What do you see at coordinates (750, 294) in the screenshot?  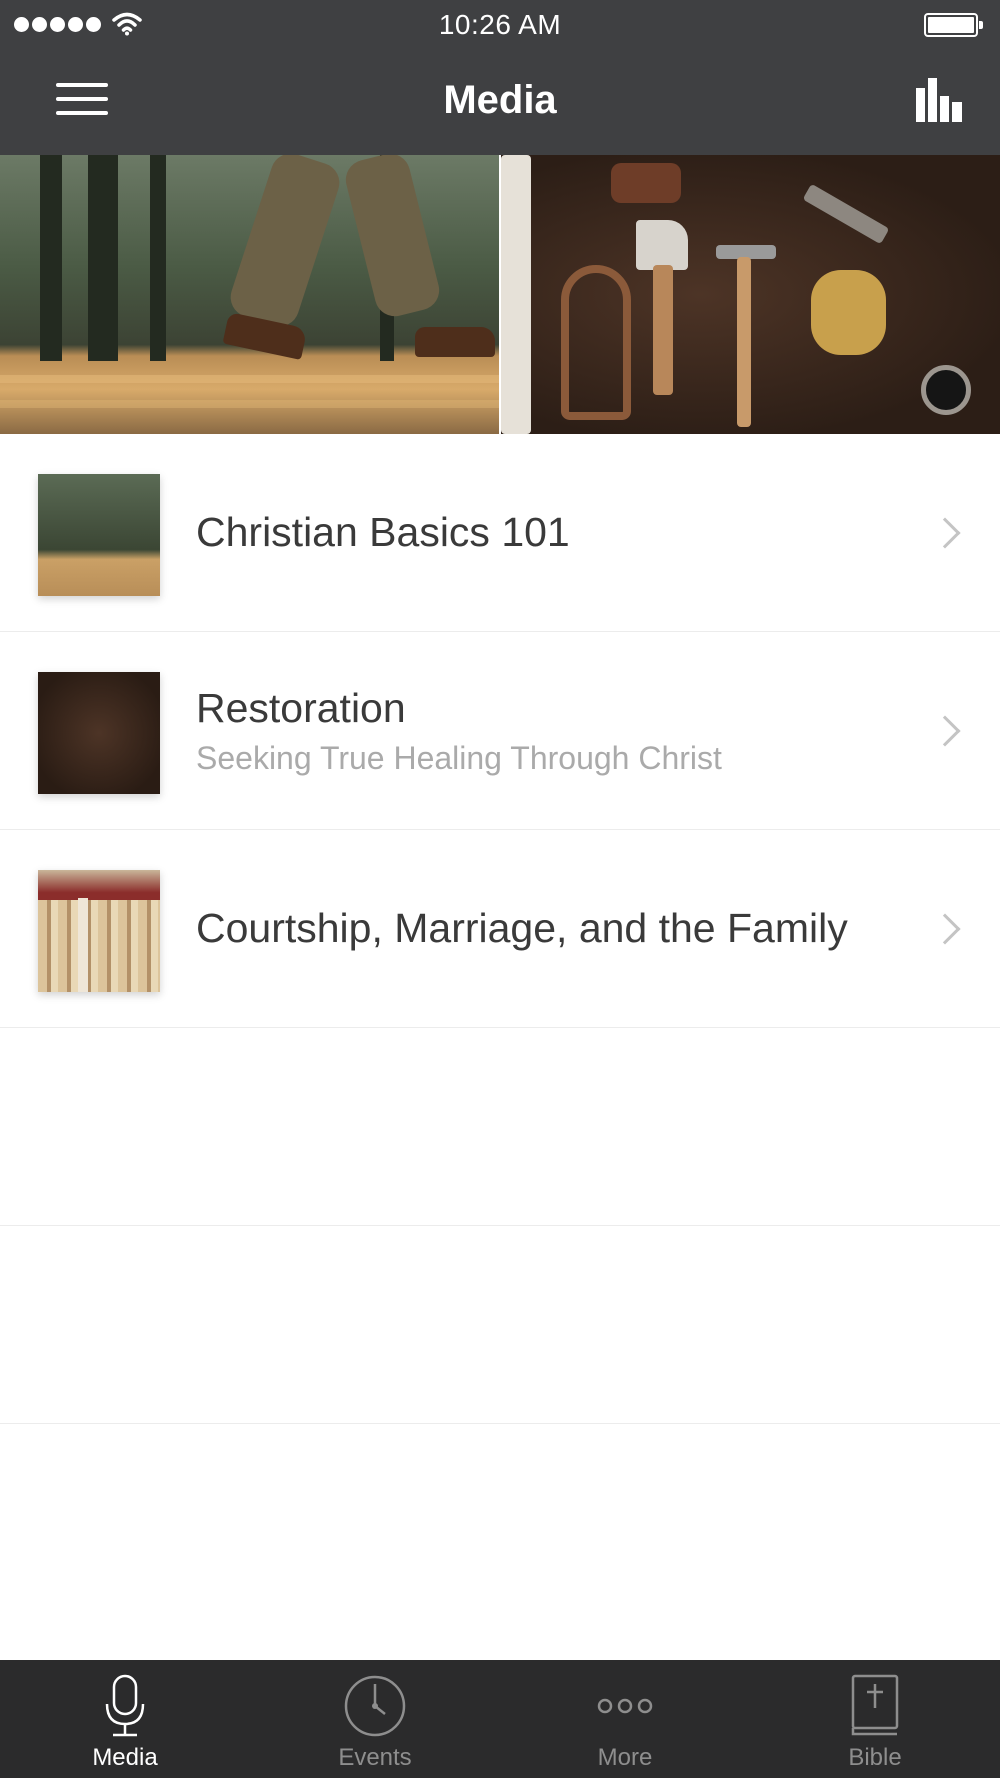 I see `tools-on-wood-table-image` at bounding box center [750, 294].